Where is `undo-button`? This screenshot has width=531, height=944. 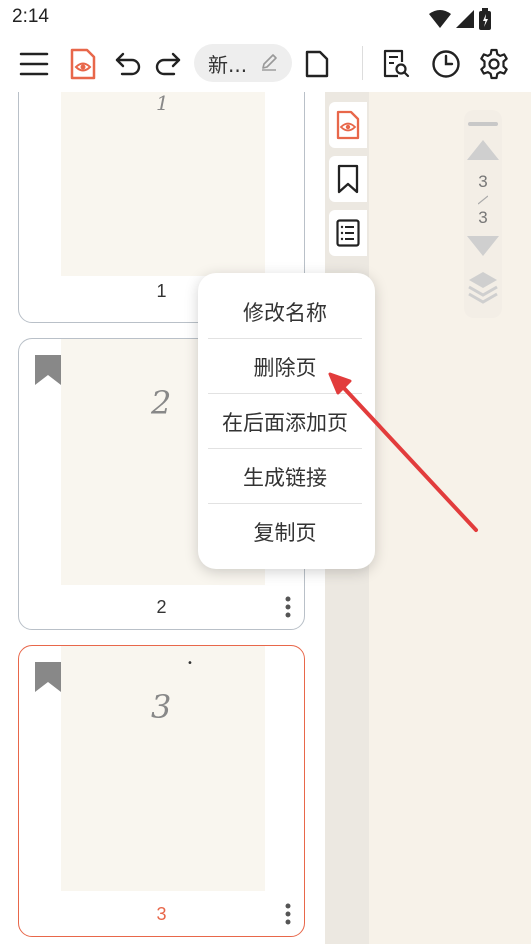
undo-button is located at coordinates (128, 64).